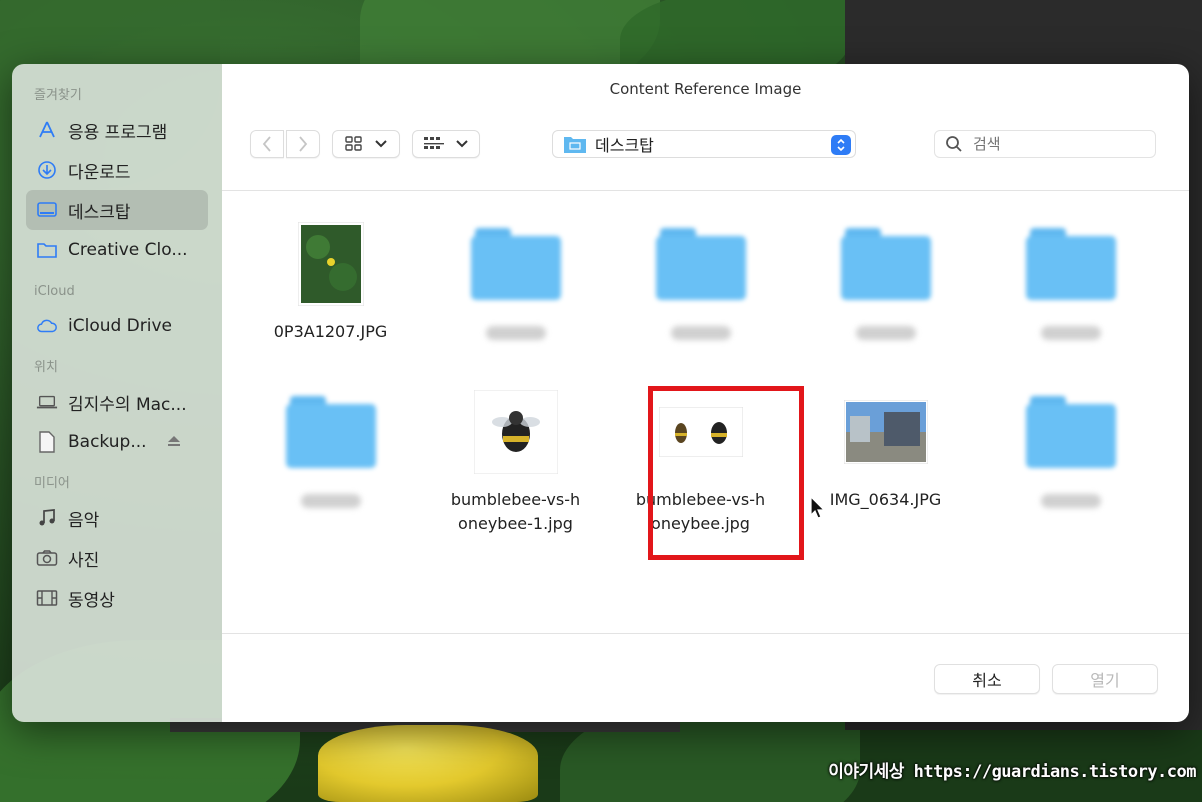 Image resolution: width=1202 pixels, height=802 pixels. I want to click on eject-icon, so click(174, 442).